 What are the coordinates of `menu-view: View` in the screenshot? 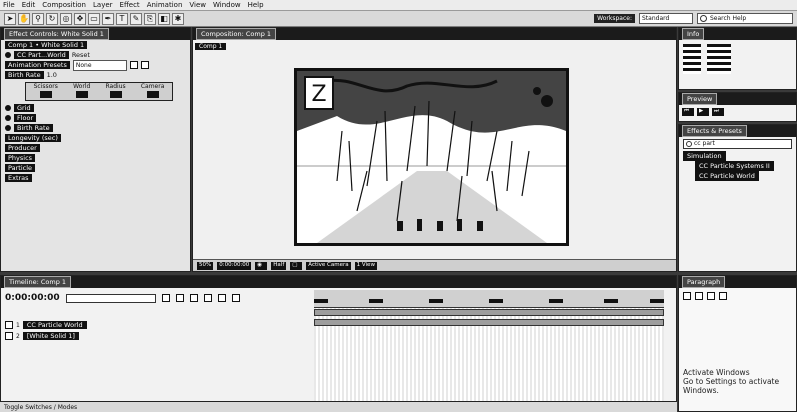 It's located at (197, 5).